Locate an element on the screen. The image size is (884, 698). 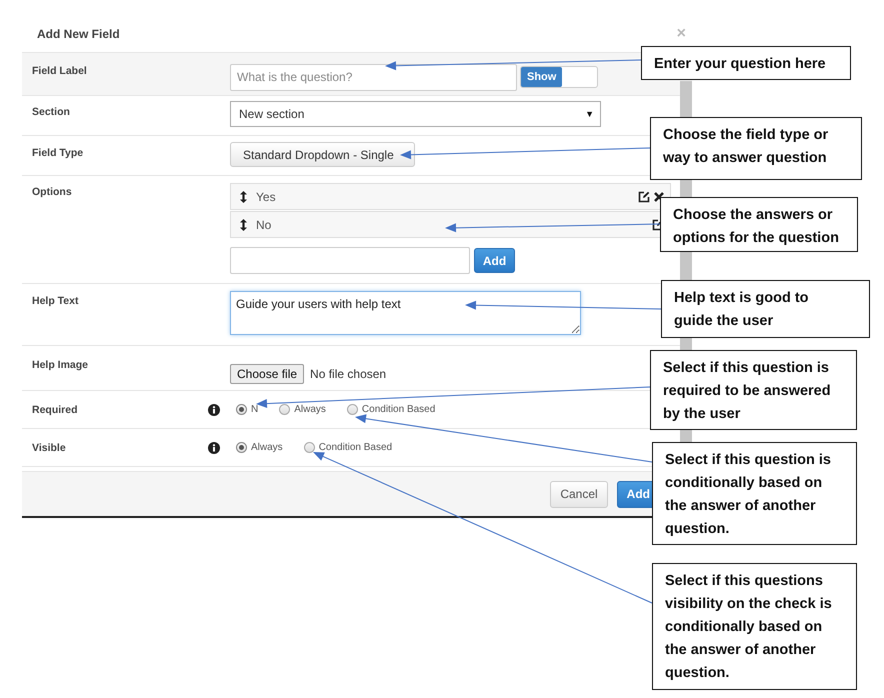
option-input is located at coordinates (350, 260).